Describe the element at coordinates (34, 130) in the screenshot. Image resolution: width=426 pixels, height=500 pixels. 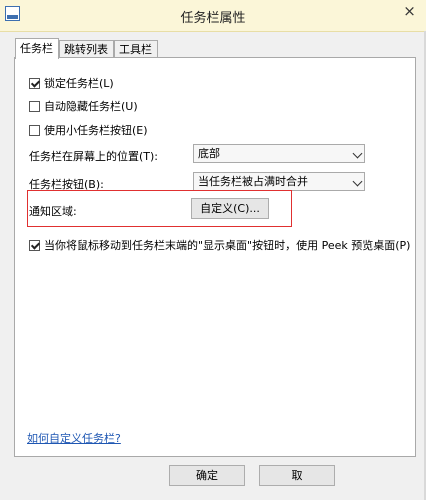
I see `small-buttons-checkbox` at that location.